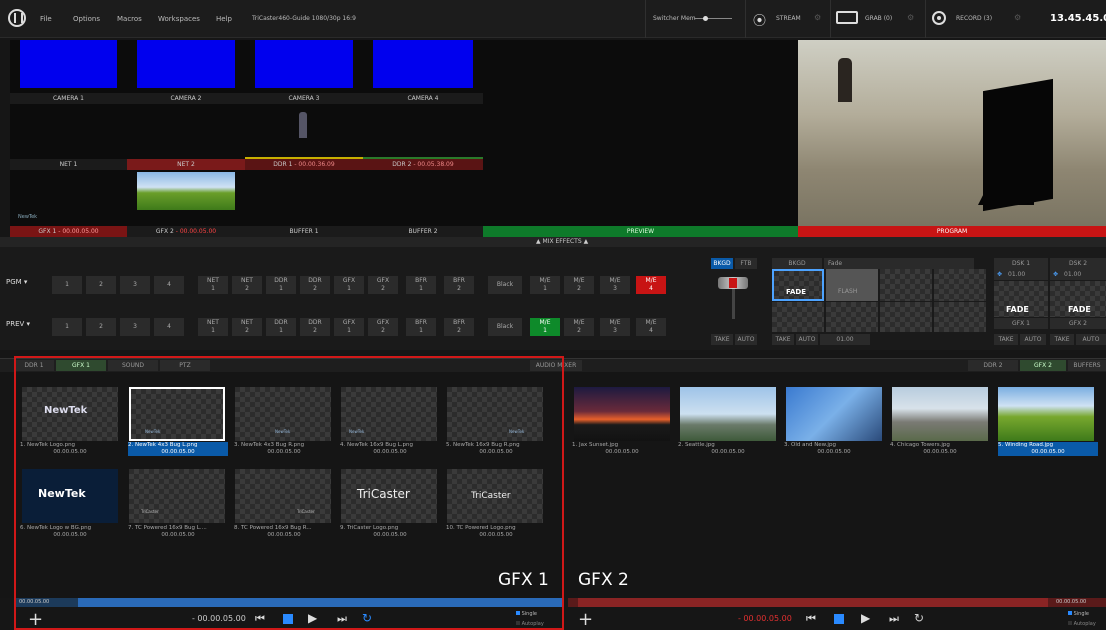 This screenshot has width=1106, height=630. I want to click on dsk2-auto: AUTO, so click(1091, 339).